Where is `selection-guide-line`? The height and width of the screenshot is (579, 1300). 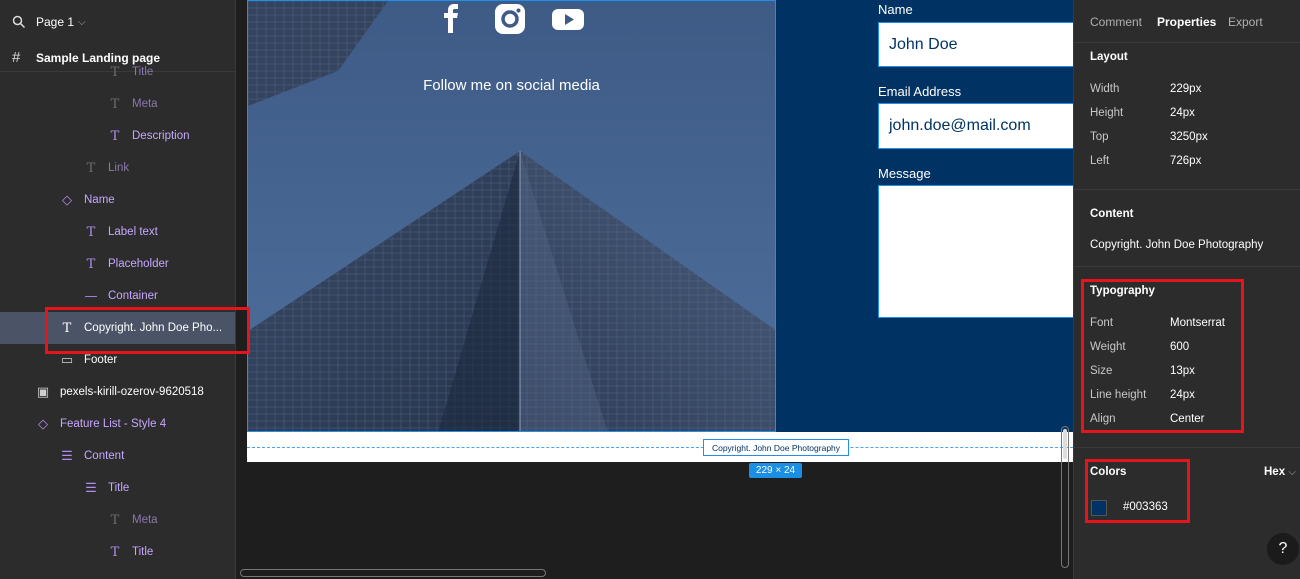
selection-guide-line is located at coordinates (660, 447).